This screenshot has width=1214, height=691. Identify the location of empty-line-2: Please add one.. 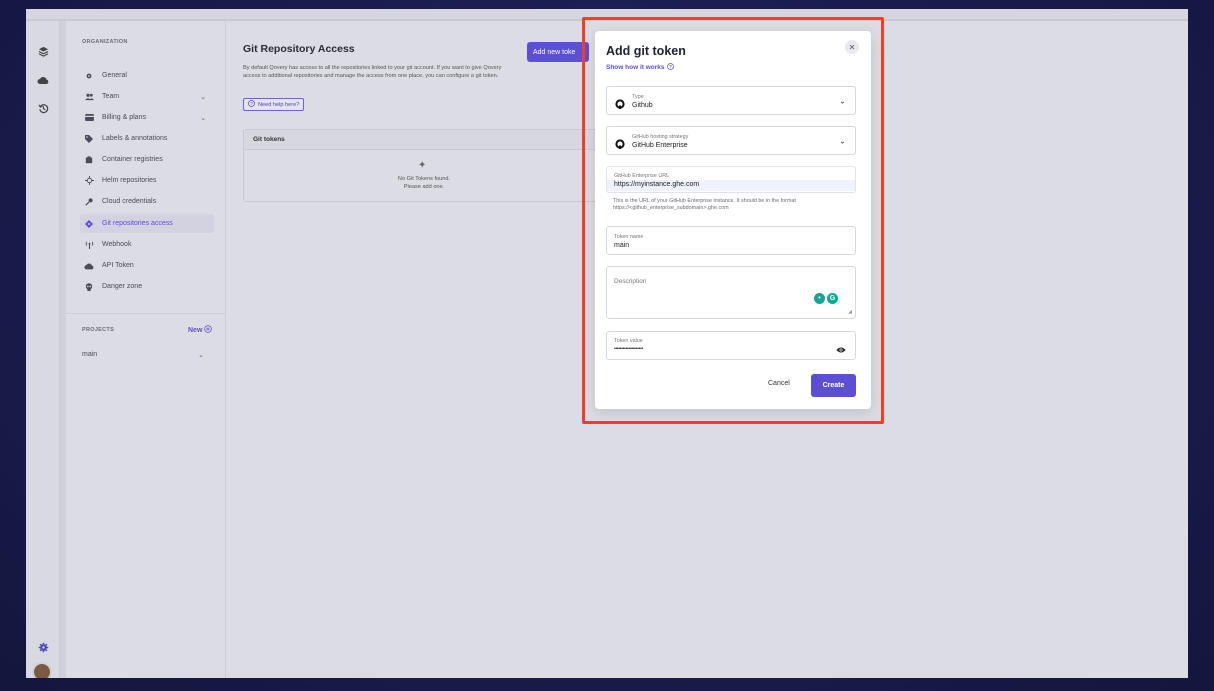
(424, 187).